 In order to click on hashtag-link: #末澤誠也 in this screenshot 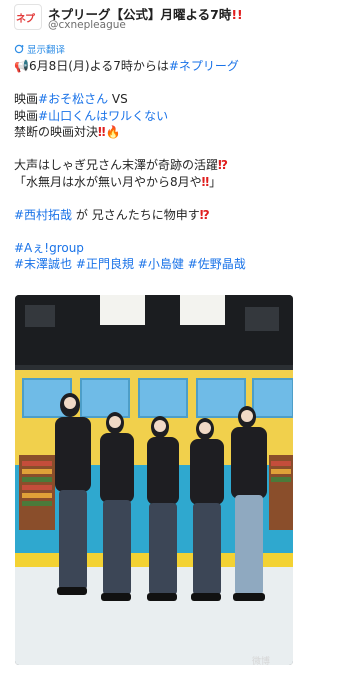, I will do `click(43, 264)`.